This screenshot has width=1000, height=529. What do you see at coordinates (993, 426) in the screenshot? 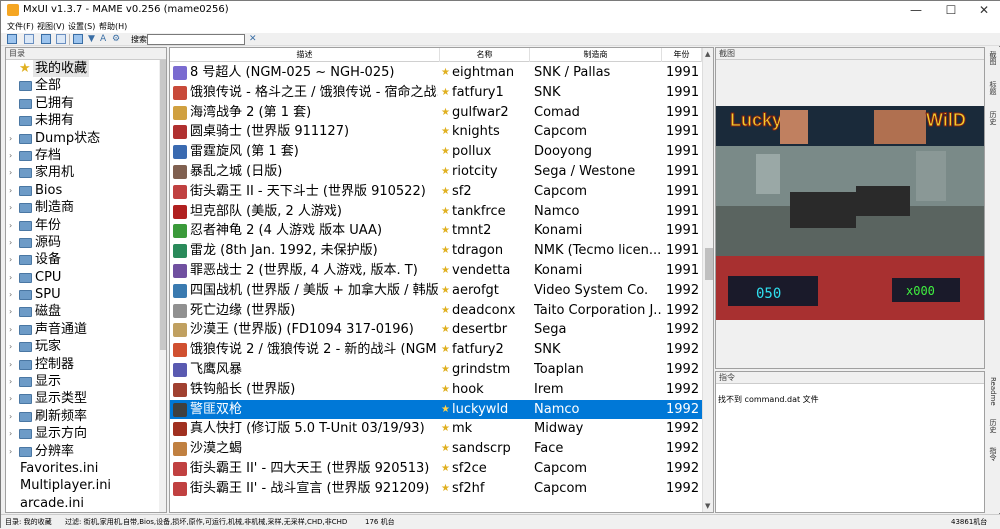
I see `side-tab-history2: 历史` at bounding box center [993, 426].